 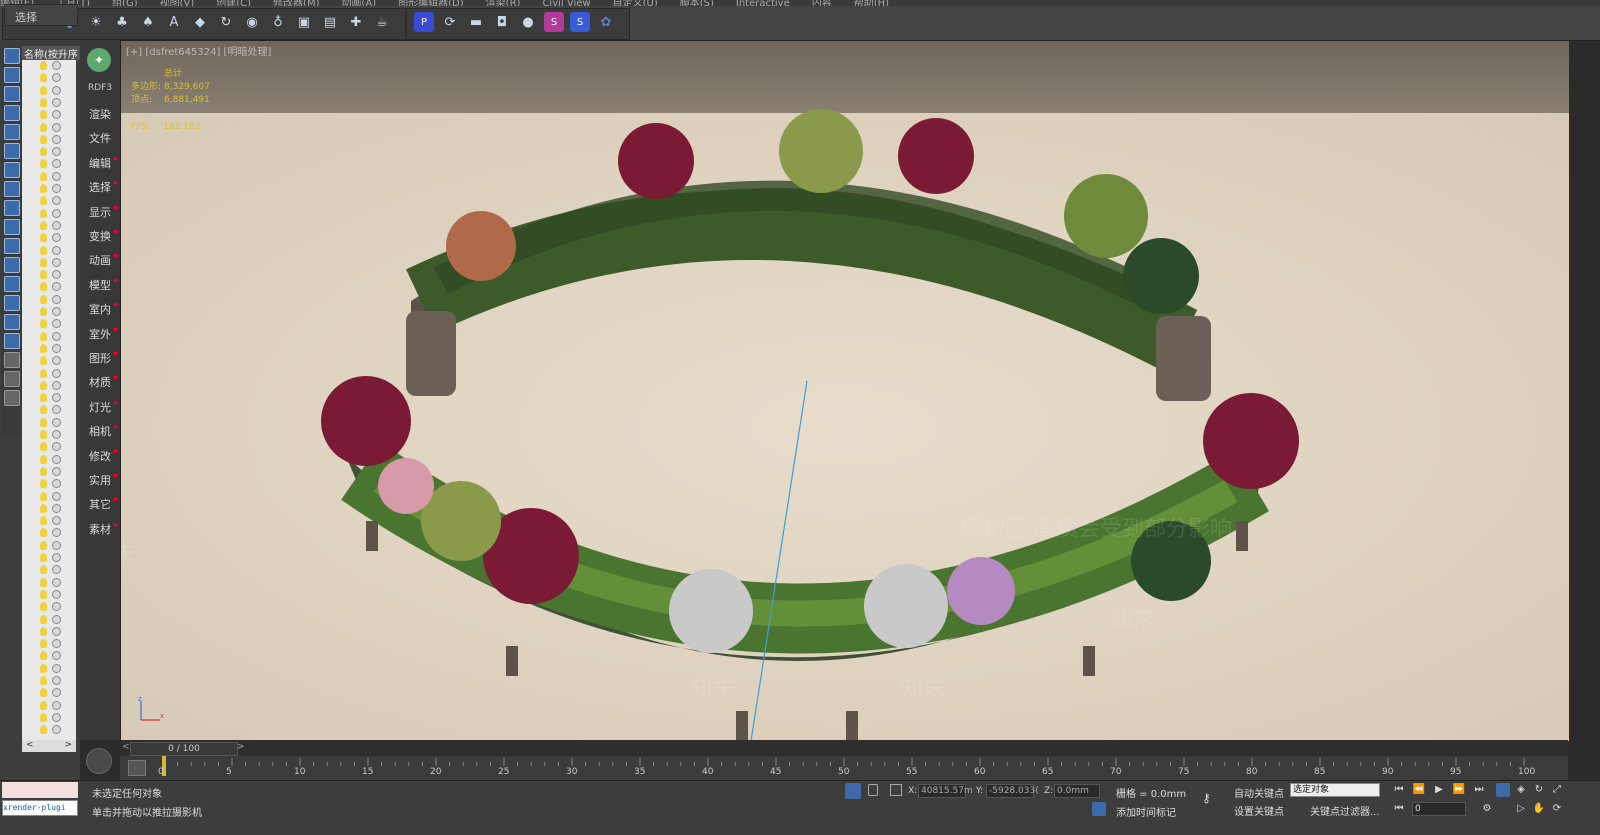 What do you see at coordinates (100, 431) in the screenshot?
I see `plugin-menu-item: 相机` at bounding box center [100, 431].